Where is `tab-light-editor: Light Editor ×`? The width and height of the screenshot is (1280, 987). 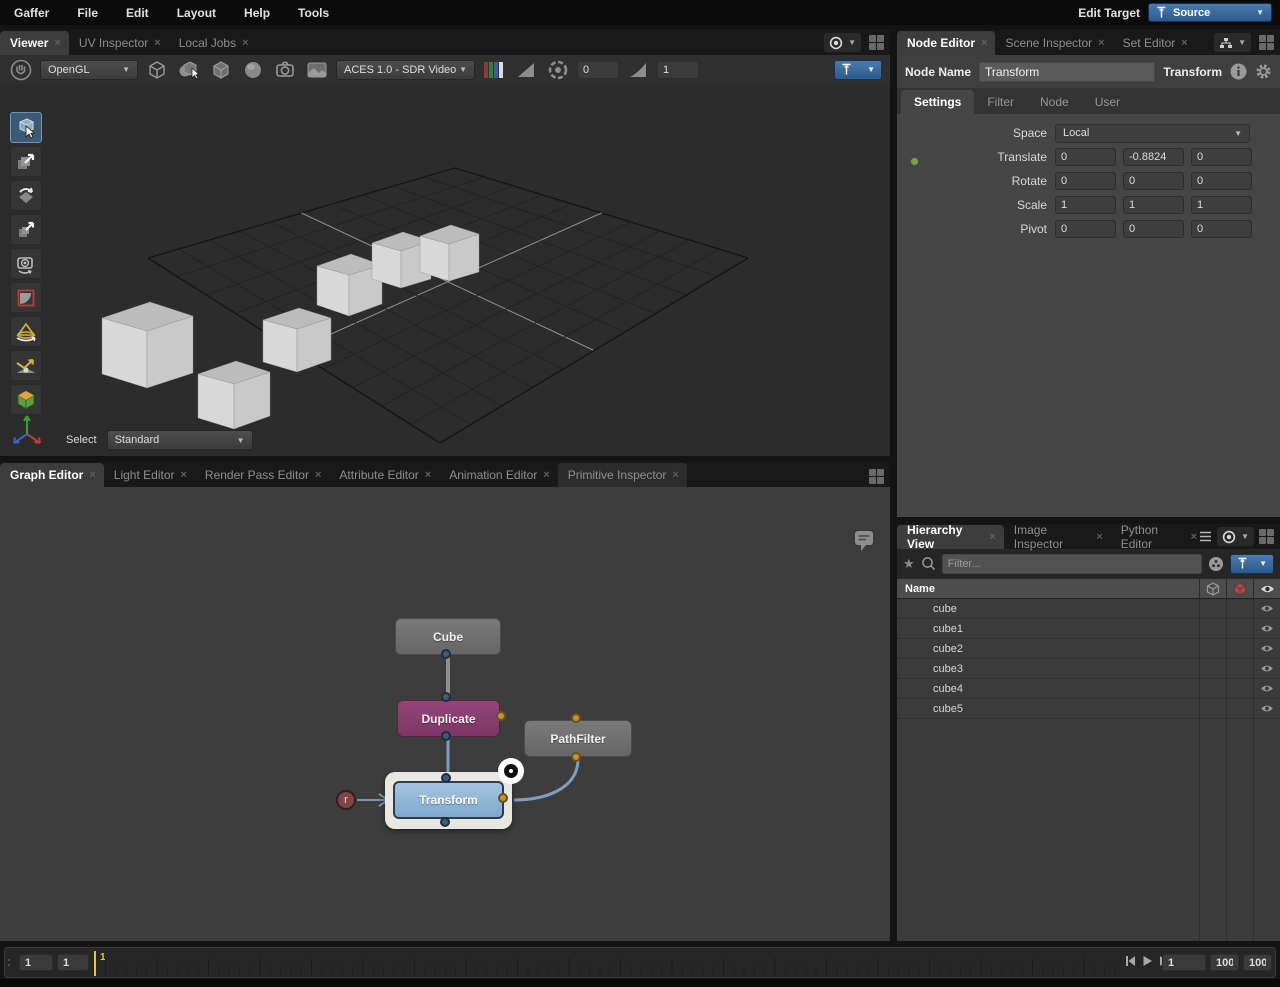
tab-light-editor: Light Editor × is located at coordinates (149, 475).